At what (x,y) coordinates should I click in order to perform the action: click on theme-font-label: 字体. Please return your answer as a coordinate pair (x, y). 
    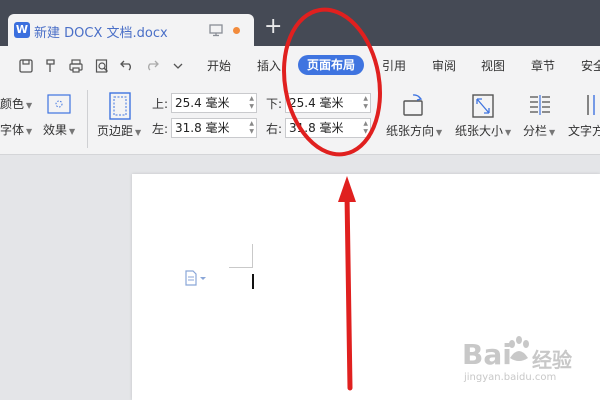
    Looking at the image, I should click on (12, 130).